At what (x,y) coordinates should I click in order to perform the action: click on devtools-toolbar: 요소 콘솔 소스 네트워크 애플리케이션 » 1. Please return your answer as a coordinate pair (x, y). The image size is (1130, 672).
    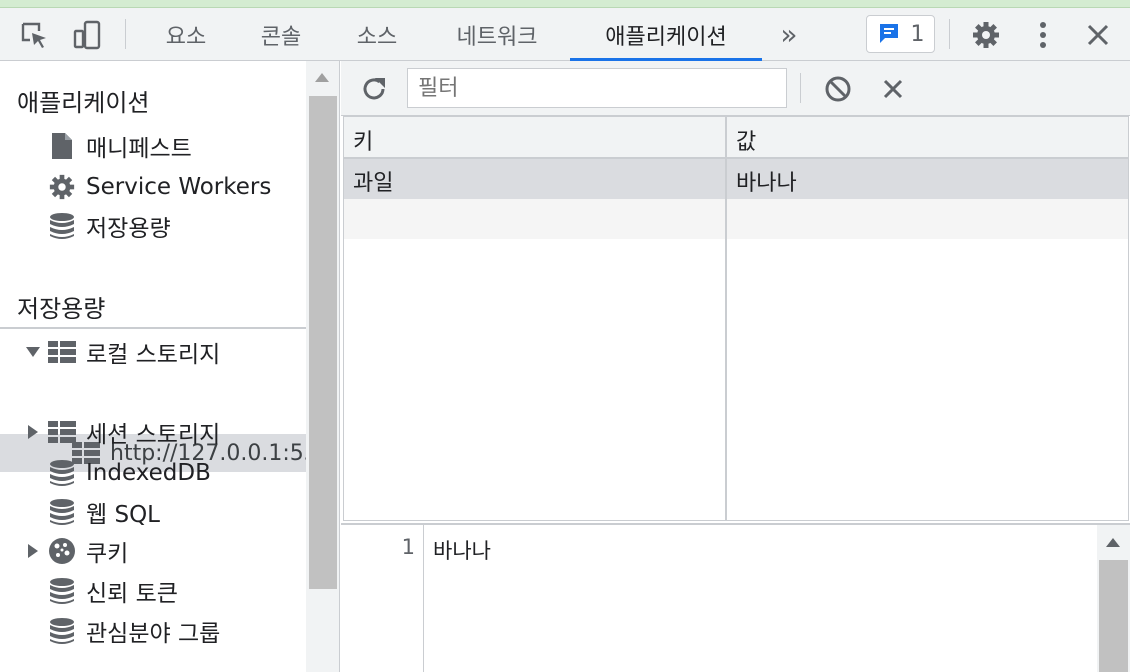
    Looking at the image, I should click on (565, 34).